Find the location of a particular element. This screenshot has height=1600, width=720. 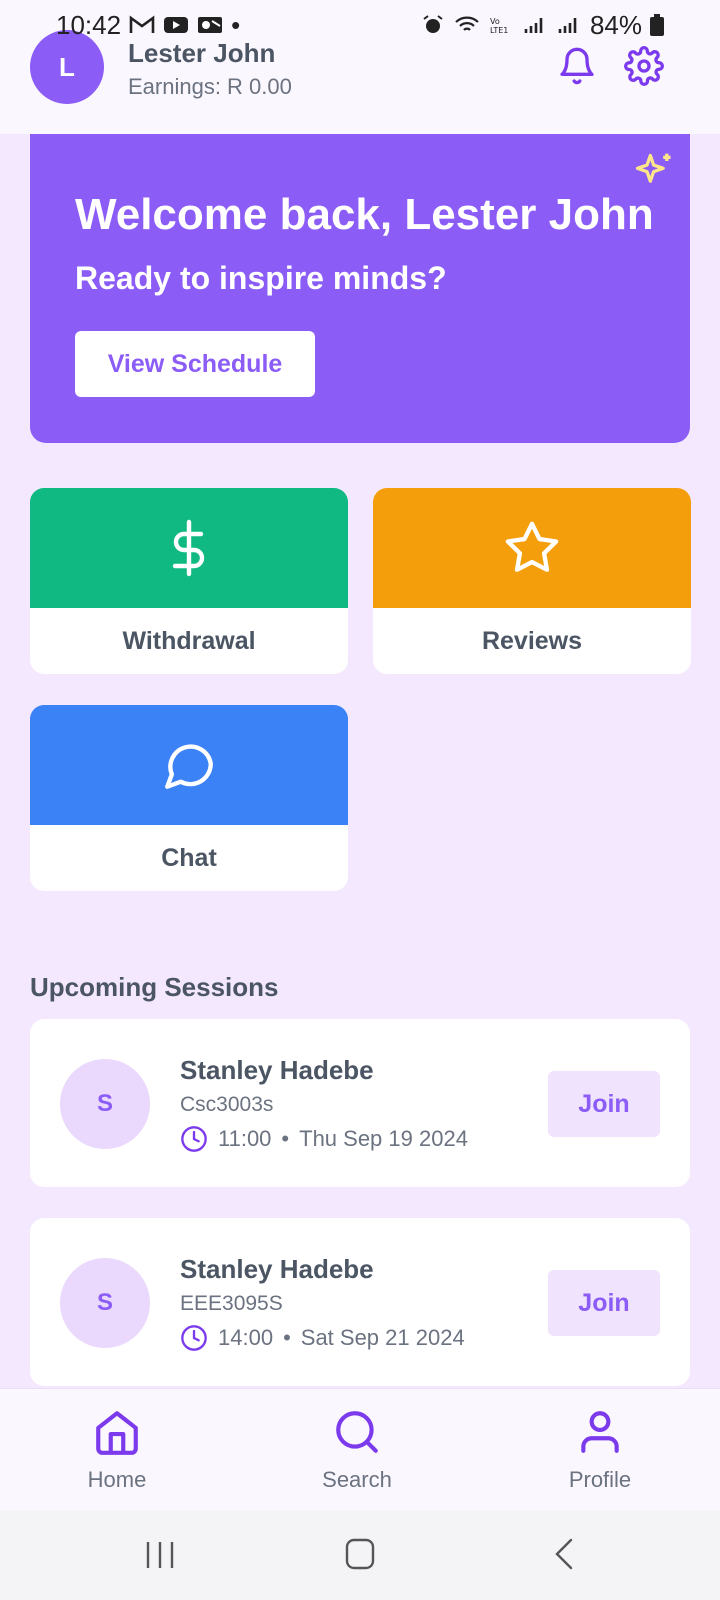

nav-search-label: Search is located at coordinates (357, 1479).